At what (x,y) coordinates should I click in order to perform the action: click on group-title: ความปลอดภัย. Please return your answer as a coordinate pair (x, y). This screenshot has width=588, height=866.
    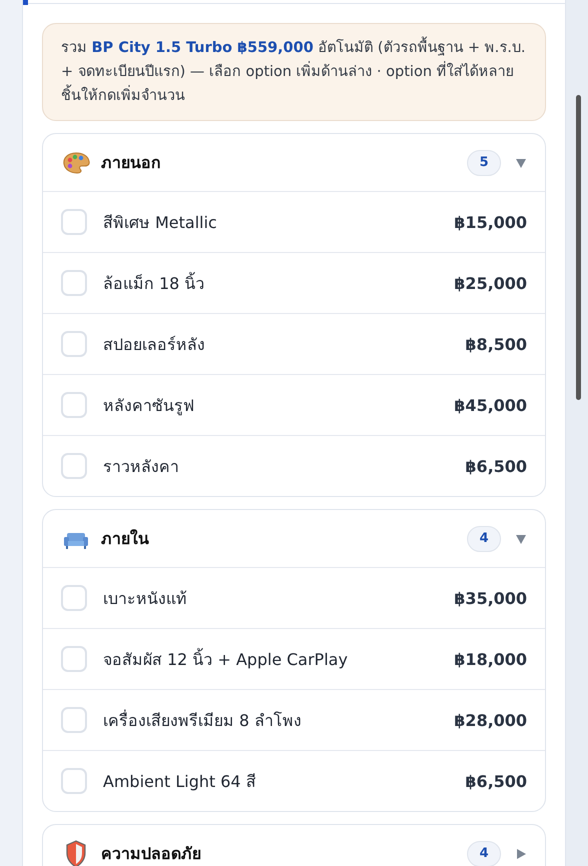
    Looking at the image, I should click on (284, 853).